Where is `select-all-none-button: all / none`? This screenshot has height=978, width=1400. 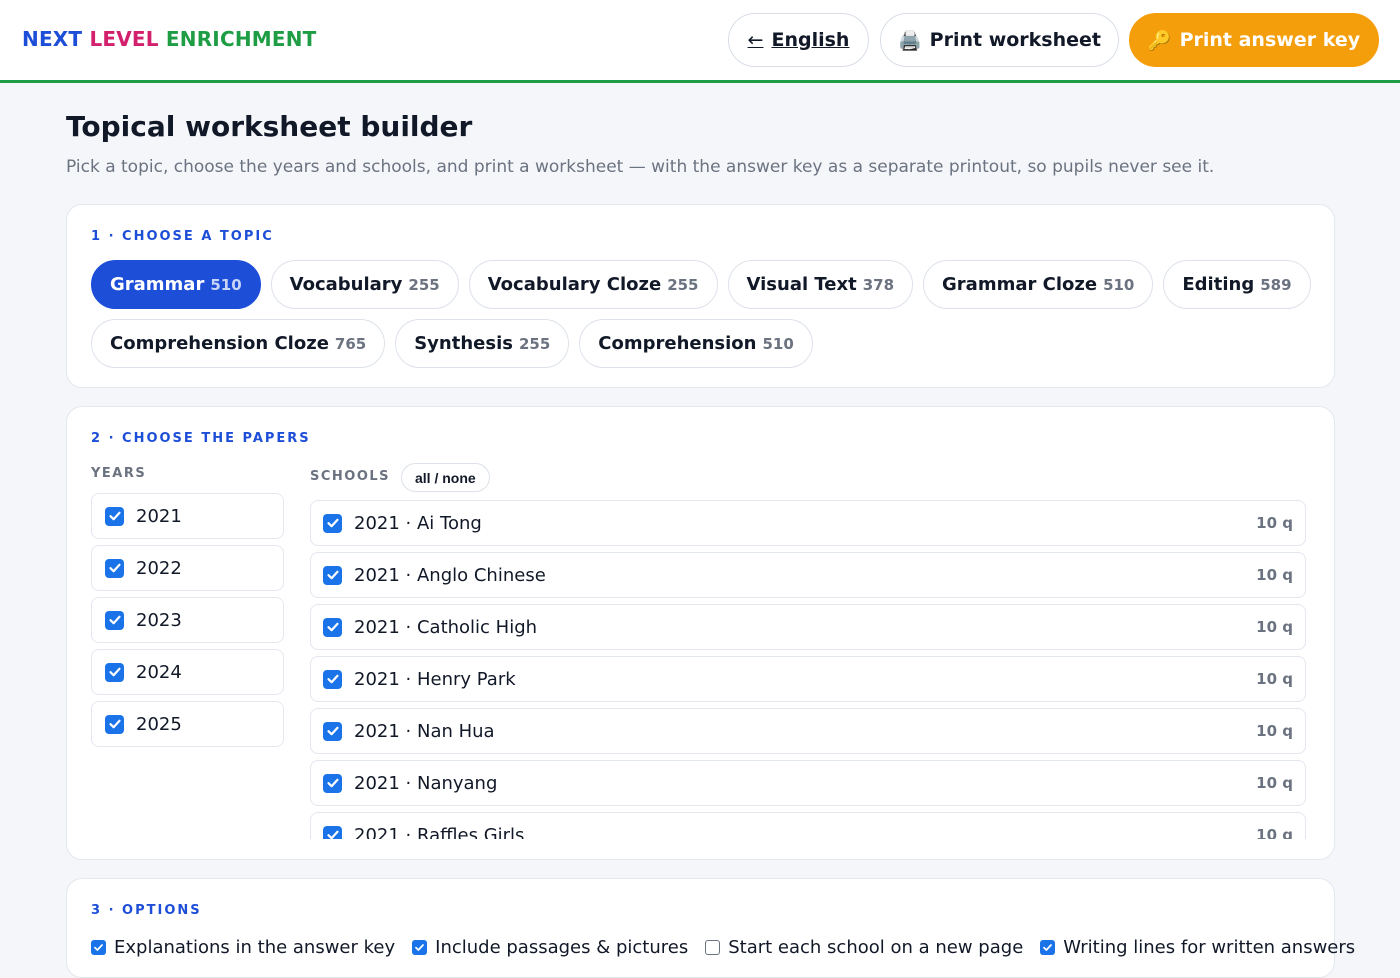 select-all-none-button: all / none is located at coordinates (445, 477).